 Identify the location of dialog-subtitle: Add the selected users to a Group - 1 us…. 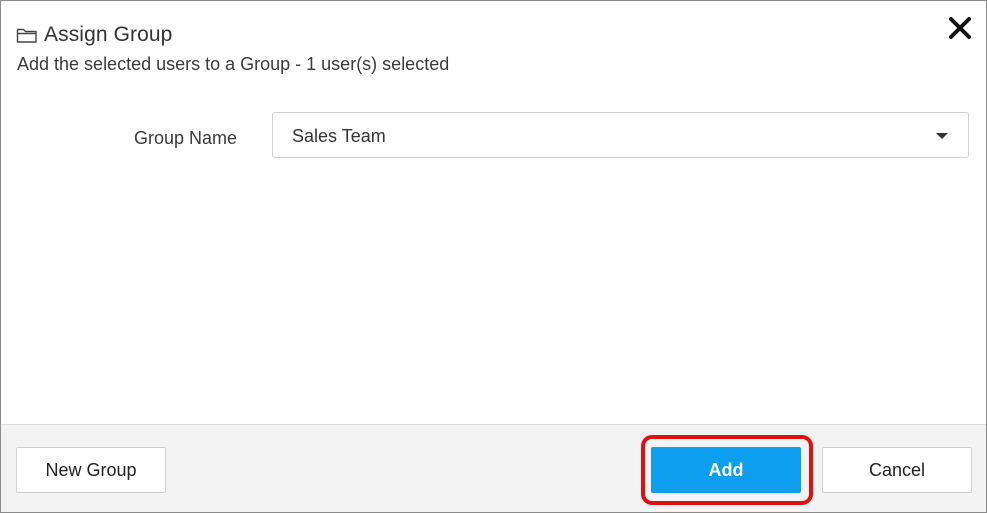
(233, 64).